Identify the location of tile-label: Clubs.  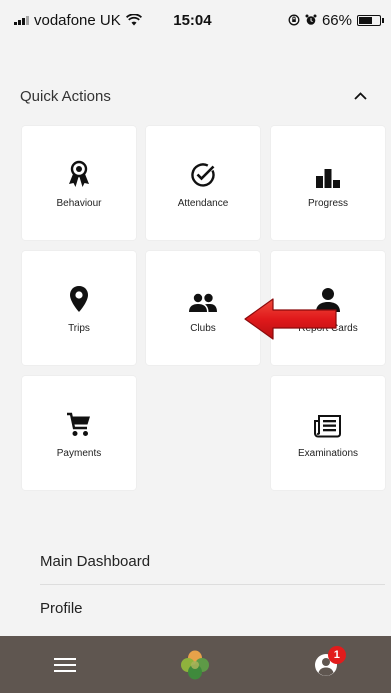
(203, 328).